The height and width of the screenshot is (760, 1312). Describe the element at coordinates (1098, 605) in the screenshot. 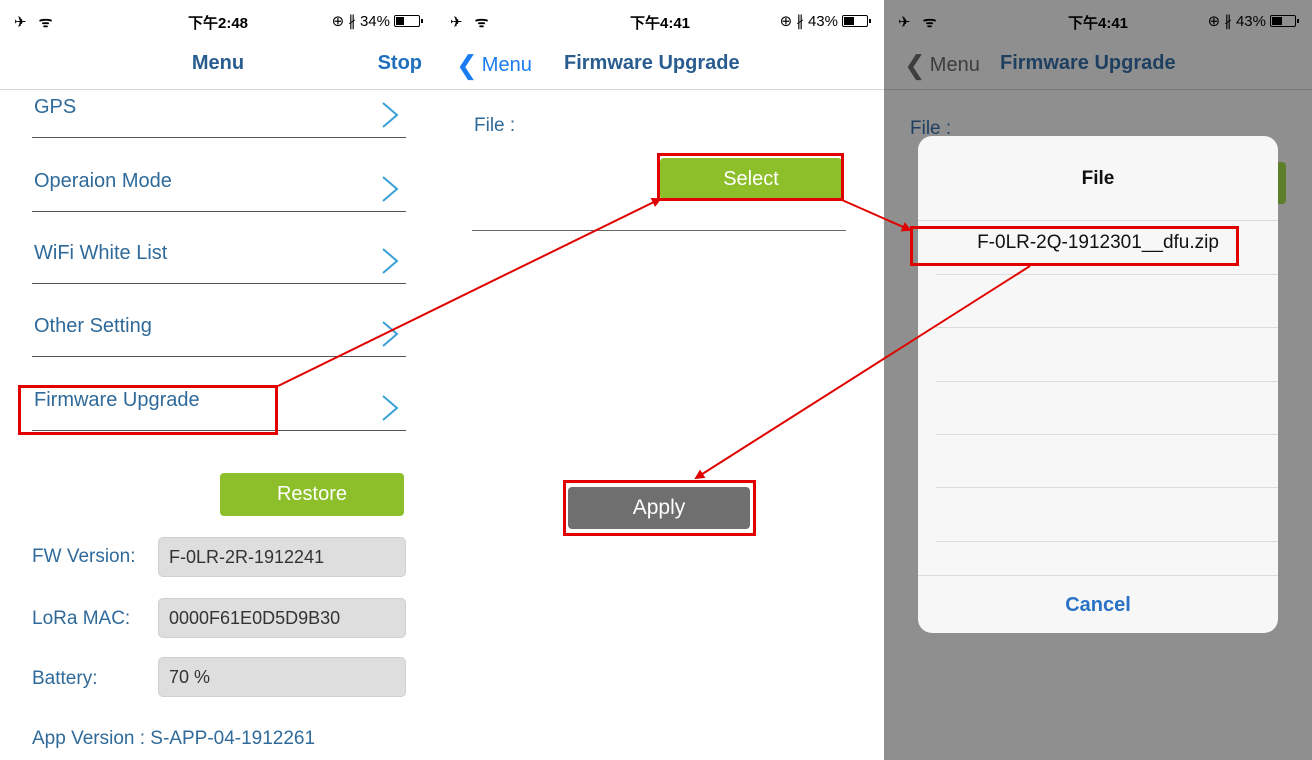

I see `cancel-button: Cancel` at that location.